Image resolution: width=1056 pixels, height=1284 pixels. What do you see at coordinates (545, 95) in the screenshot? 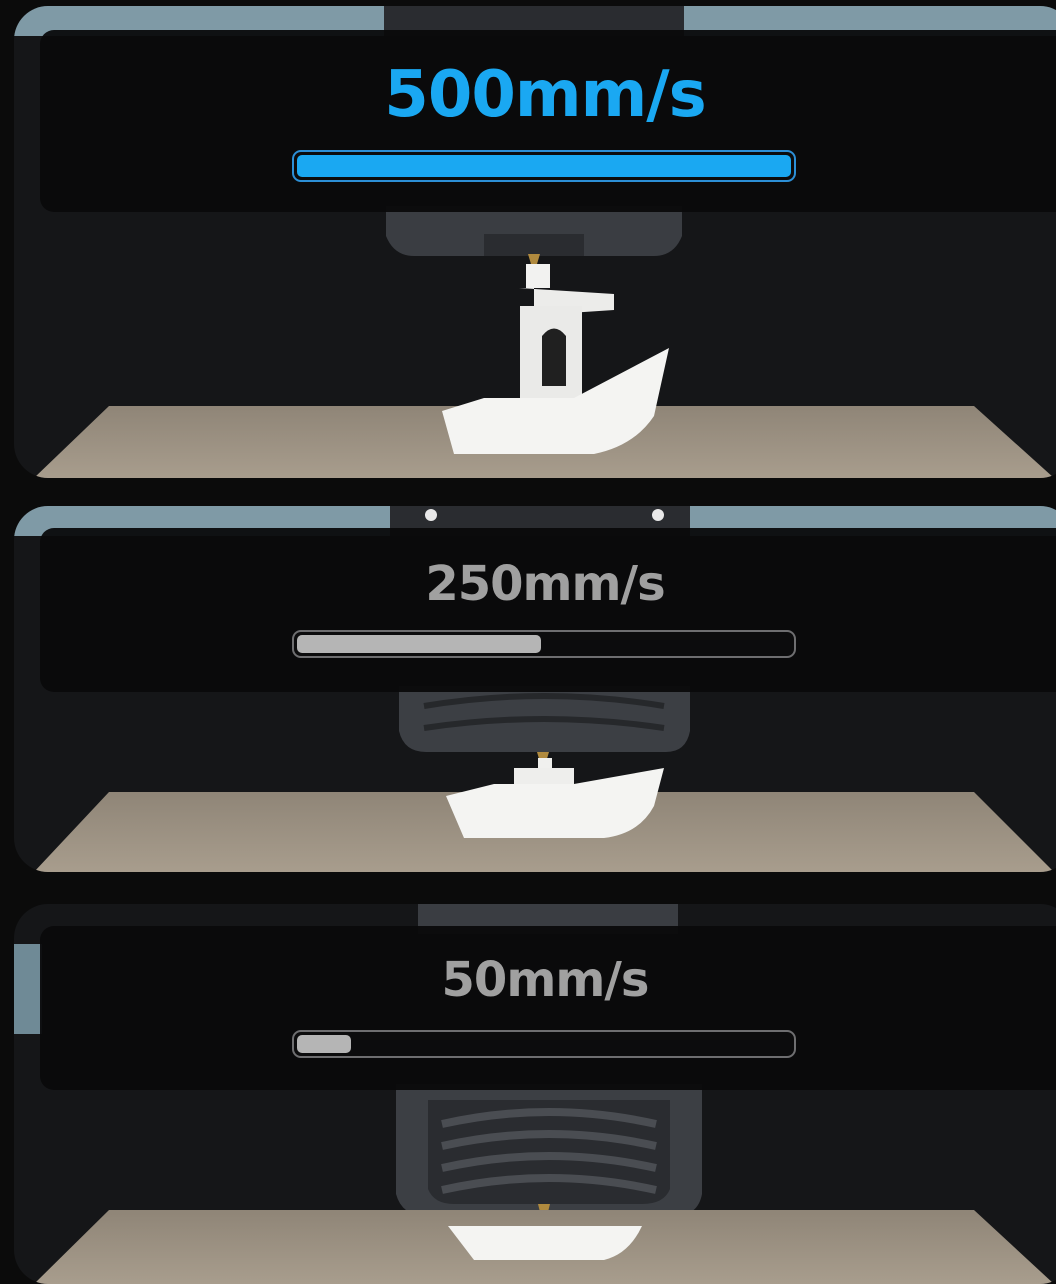
I see `speed-label: 500mm/s` at bounding box center [545, 95].